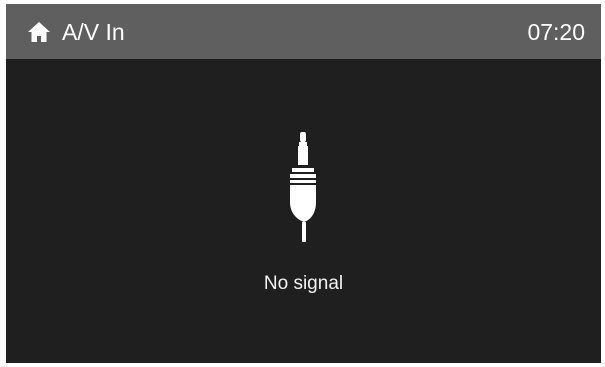 The width and height of the screenshot is (605, 367). Describe the element at coordinates (303, 283) in the screenshot. I see `status-text: No signal` at that location.